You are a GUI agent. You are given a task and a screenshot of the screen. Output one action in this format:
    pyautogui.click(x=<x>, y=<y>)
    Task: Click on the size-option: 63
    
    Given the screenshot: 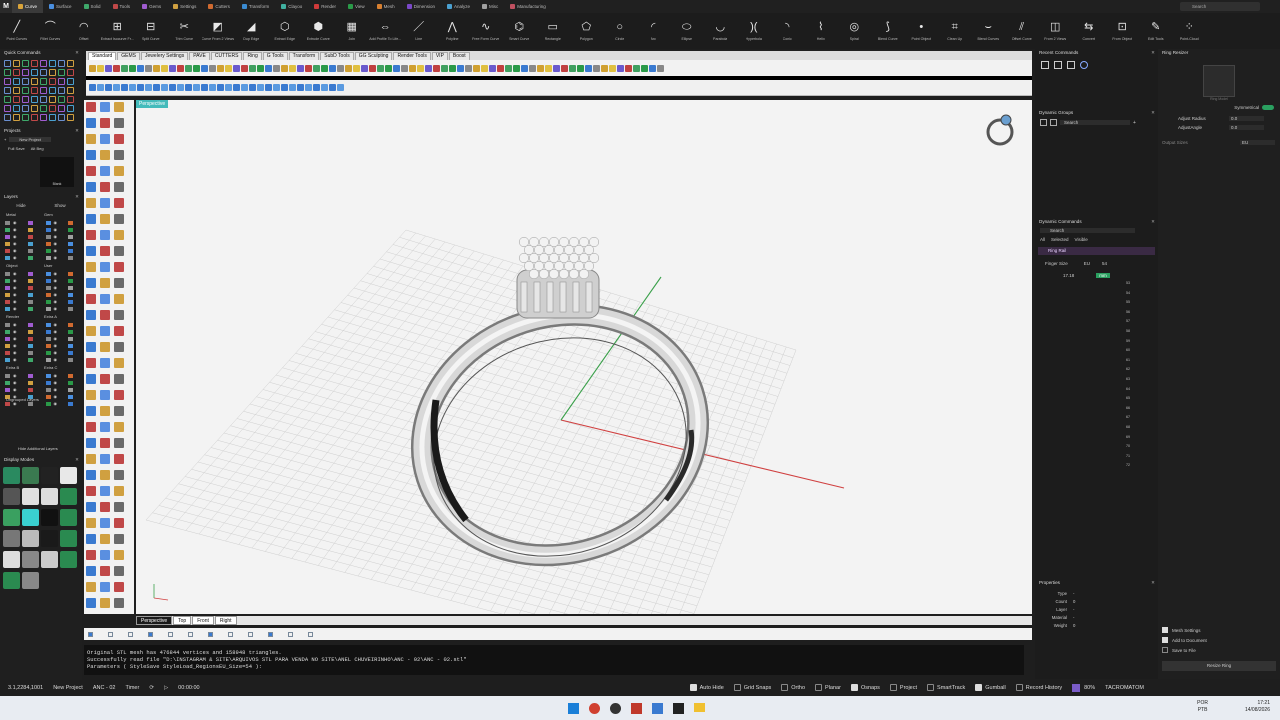 What is the action you would take?
    pyautogui.click(x=1137, y=380)
    